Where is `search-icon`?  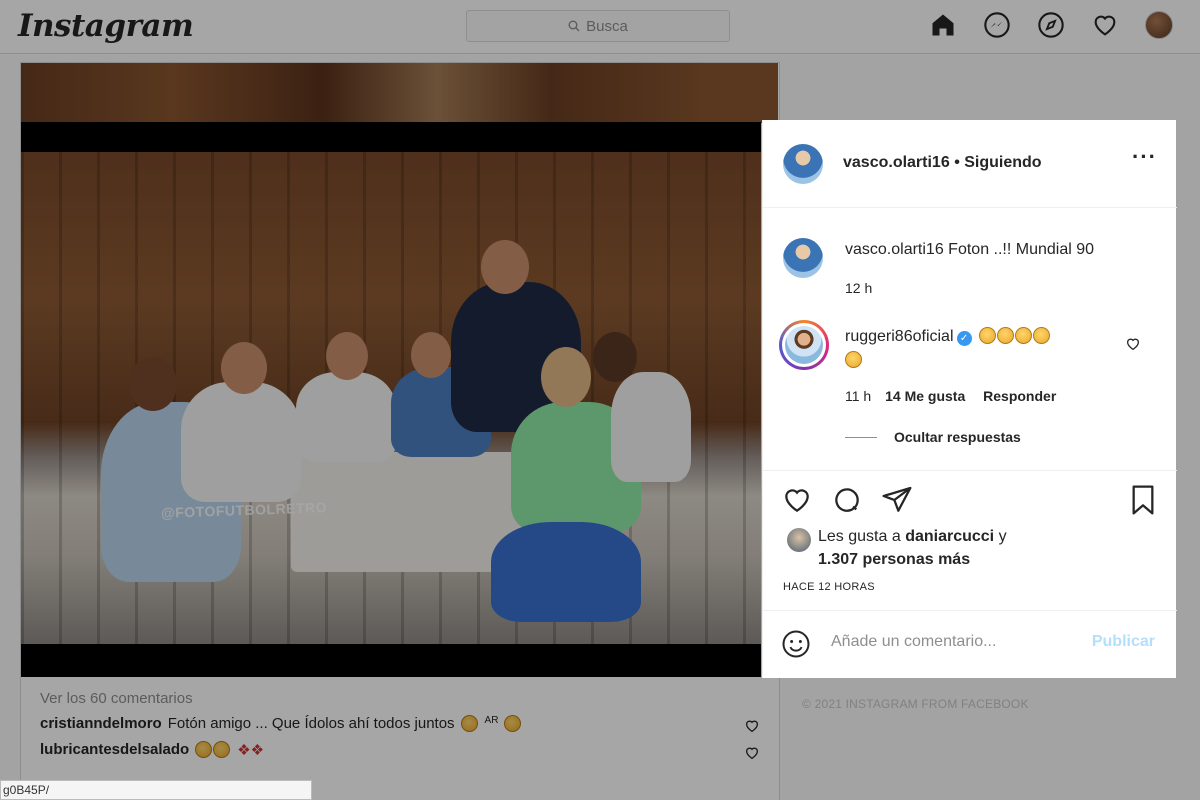
search-icon is located at coordinates (574, 26).